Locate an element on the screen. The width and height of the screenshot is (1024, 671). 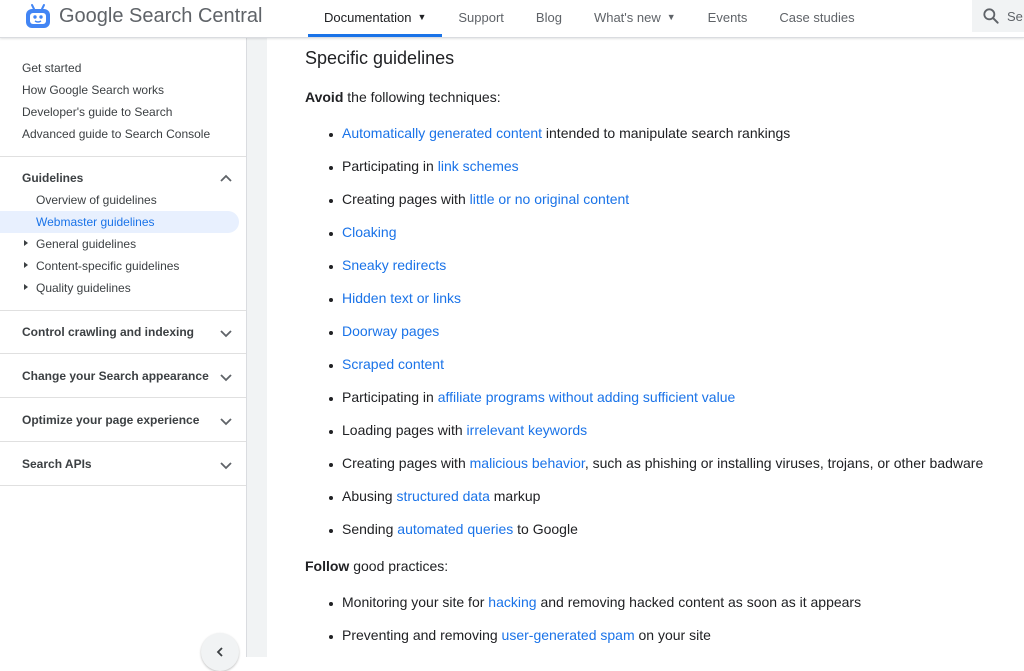
follow-bold: Follow is located at coordinates (327, 566).